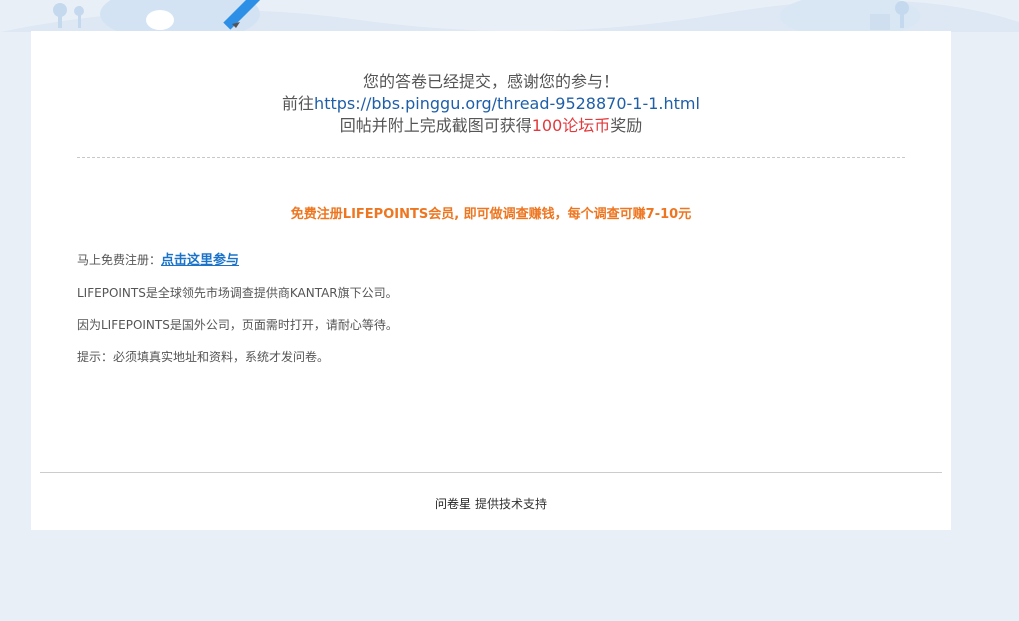  What do you see at coordinates (626, 125) in the screenshot?
I see `reward-suffix: 奖励` at bounding box center [626, 125].